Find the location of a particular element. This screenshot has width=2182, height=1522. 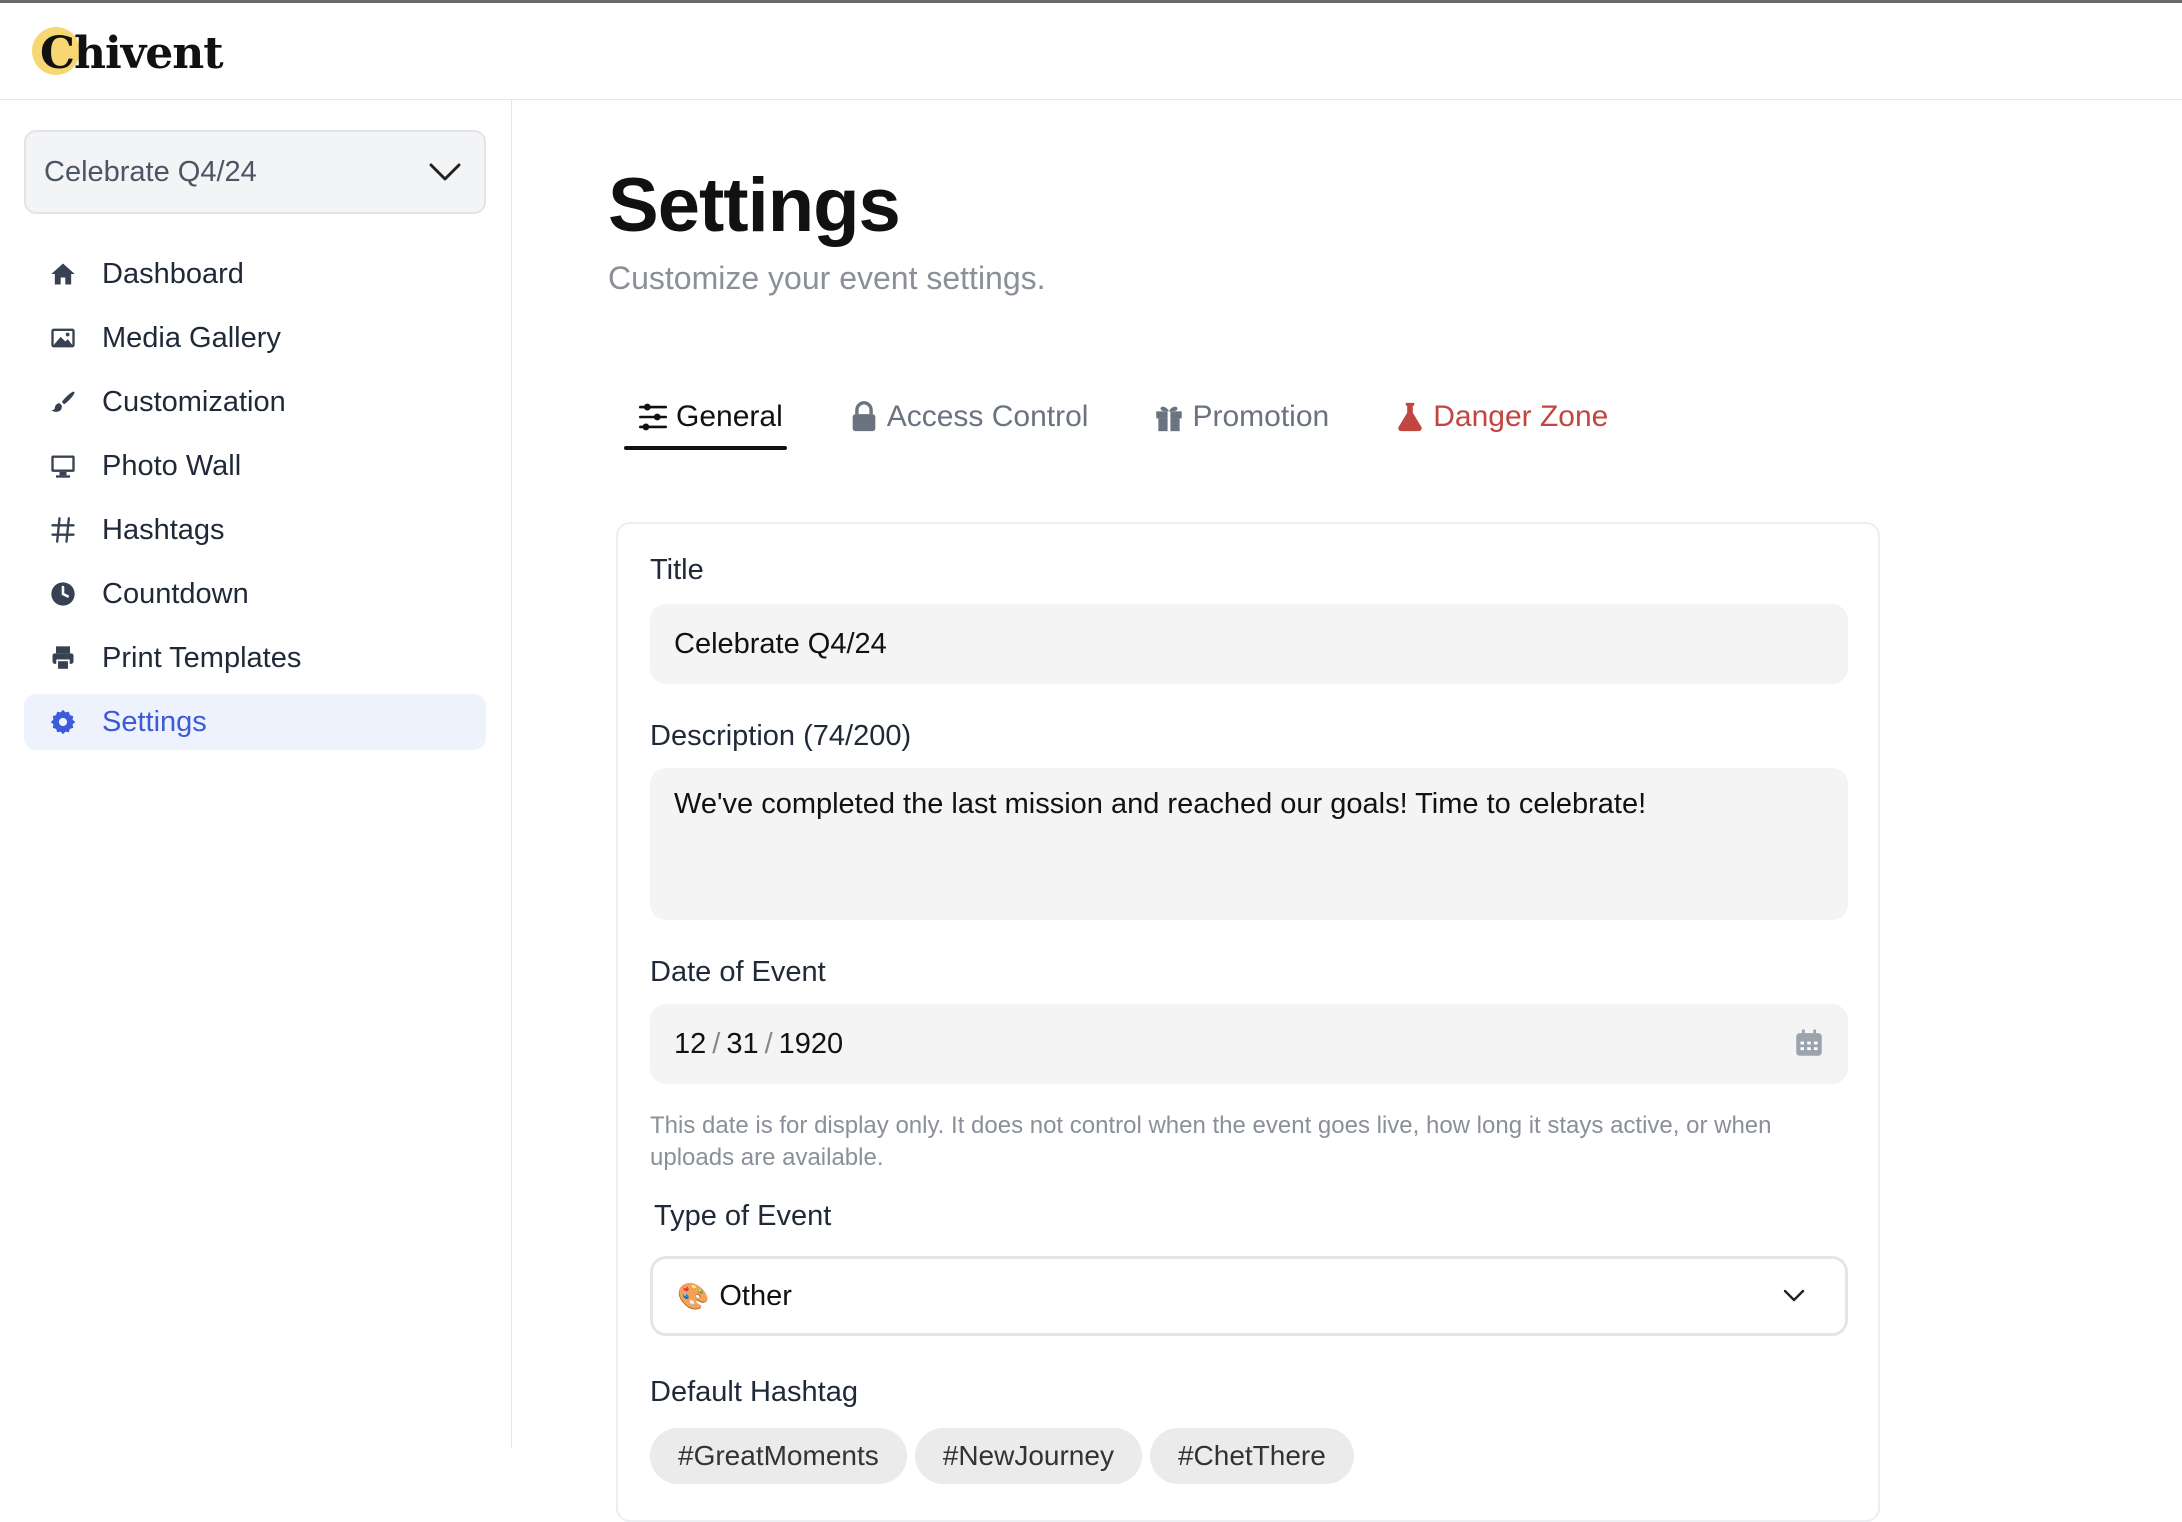

event-selector-value: Celebrate Q4/24 is located at coordinates (150, 171).